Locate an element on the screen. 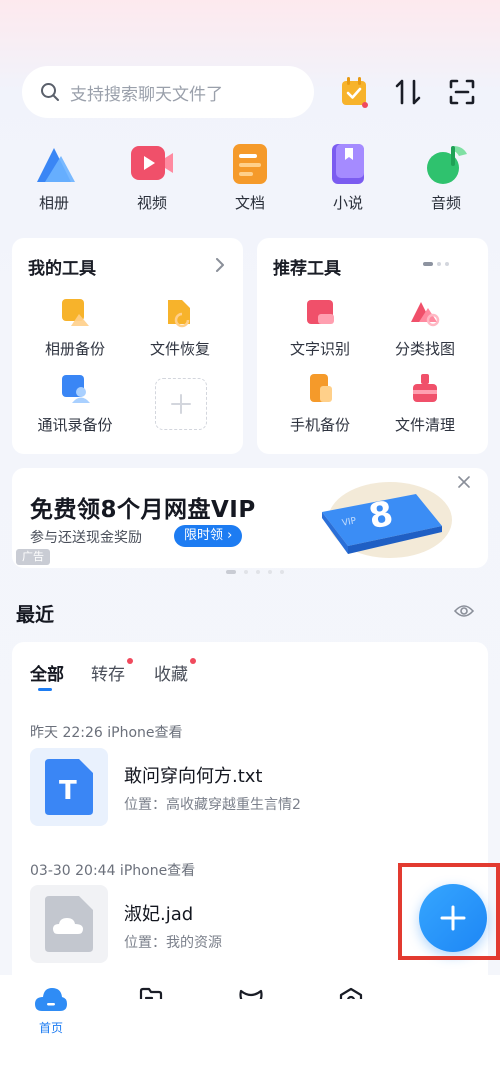 This screenshot has height=1083, width=500. category-label: 相册 is located at coordinates (53, 203).